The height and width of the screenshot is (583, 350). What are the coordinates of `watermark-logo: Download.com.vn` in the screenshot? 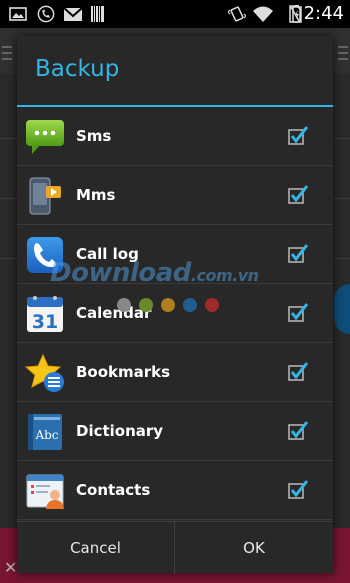 It's located at (154, 273).